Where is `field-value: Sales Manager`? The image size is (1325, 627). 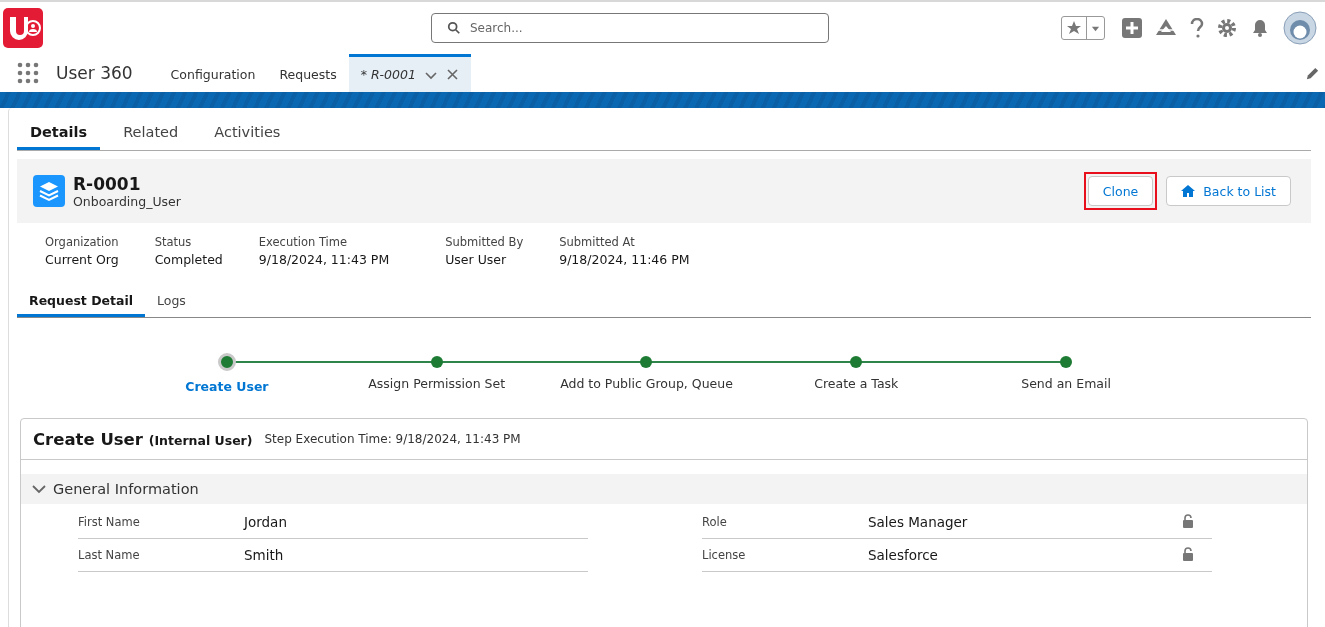 field-value: Sales Manager is located at coordinates (918, 522).